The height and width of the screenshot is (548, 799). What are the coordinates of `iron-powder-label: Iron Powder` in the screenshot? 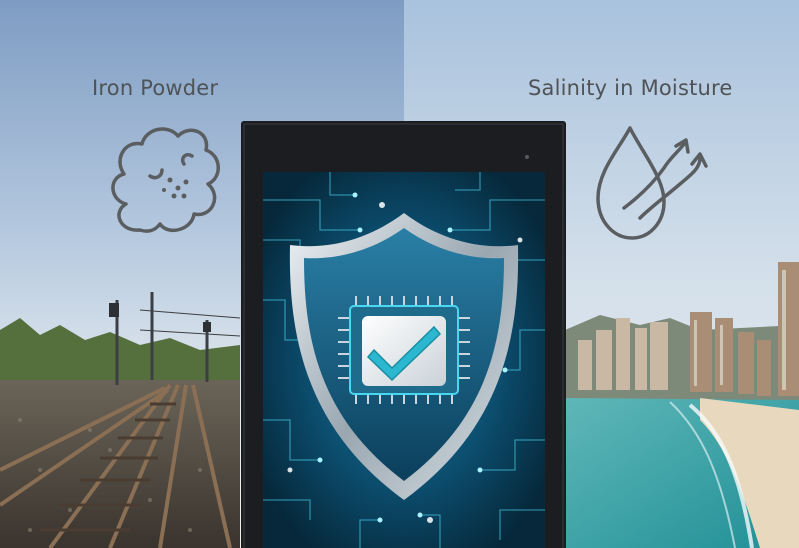 It's located at (155, 88).